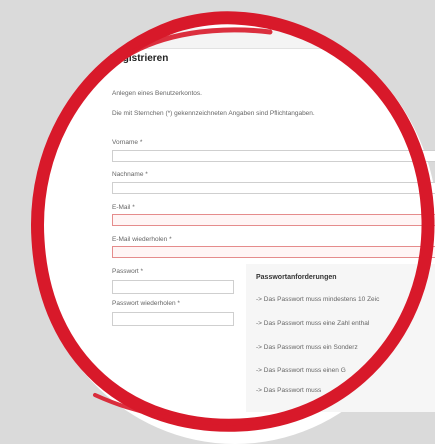 This screenshot has width=435, height=444. Describe the element at coordinates (313, 323) in the screenshot. I see `requirement-item: -> Das Passwort muss eine Zahl enthal` at that location.